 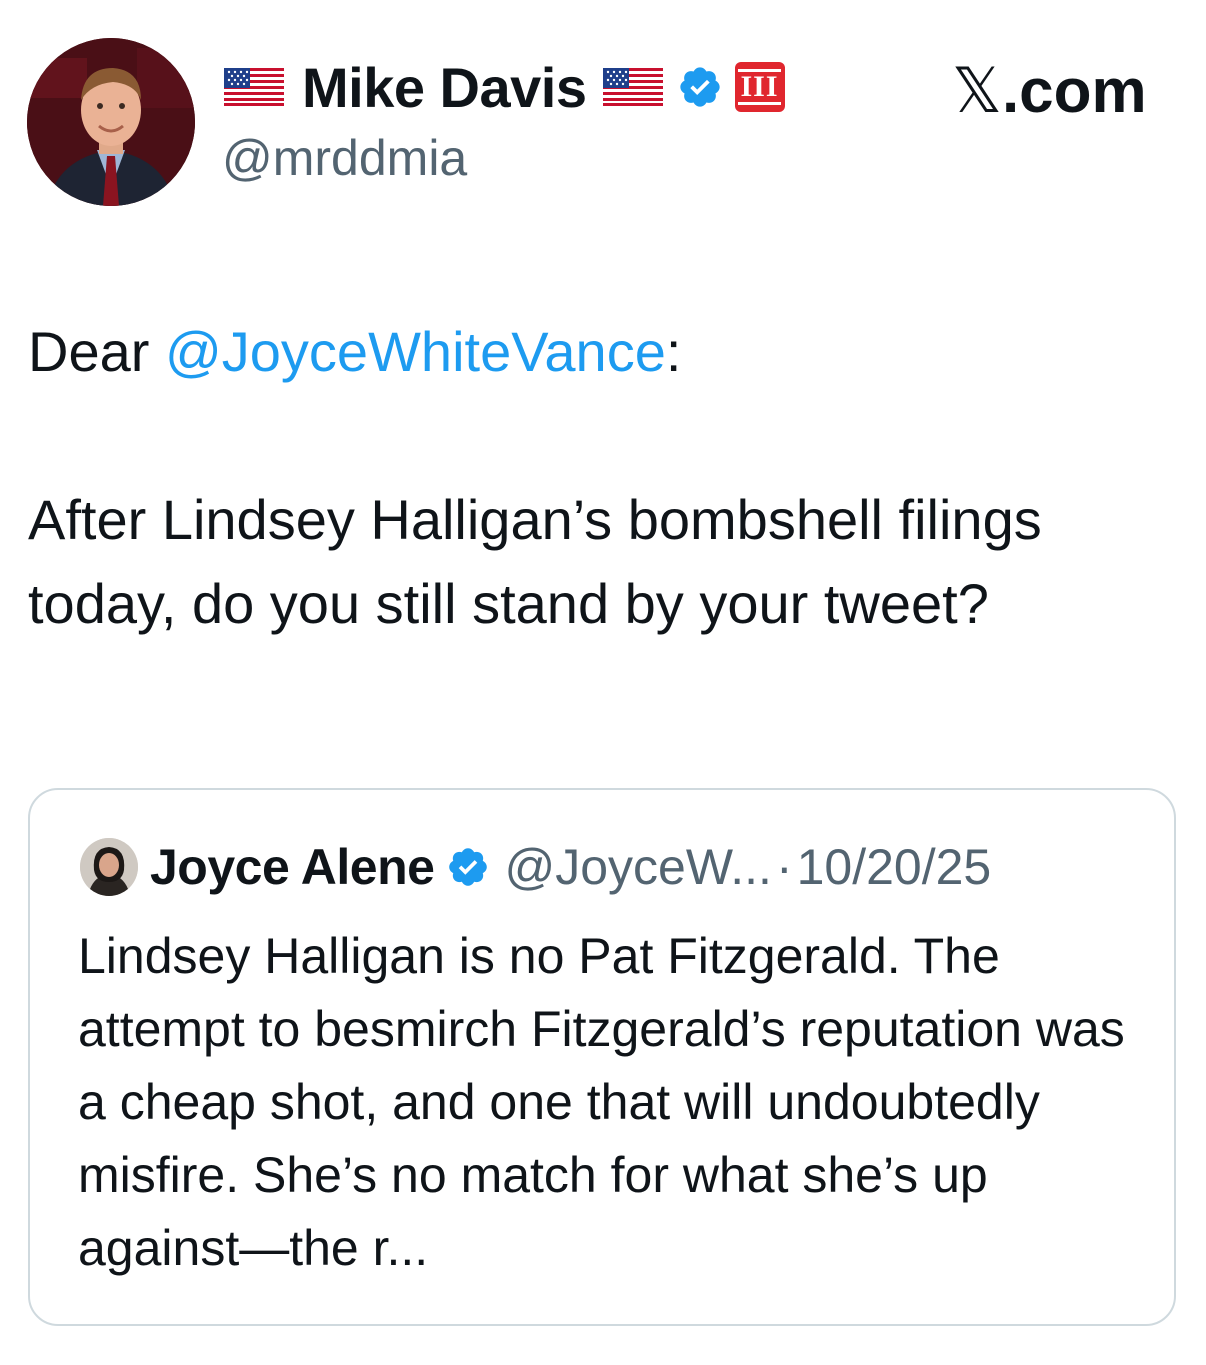 I want to click on author-avatar, so click(x=111, y=122).